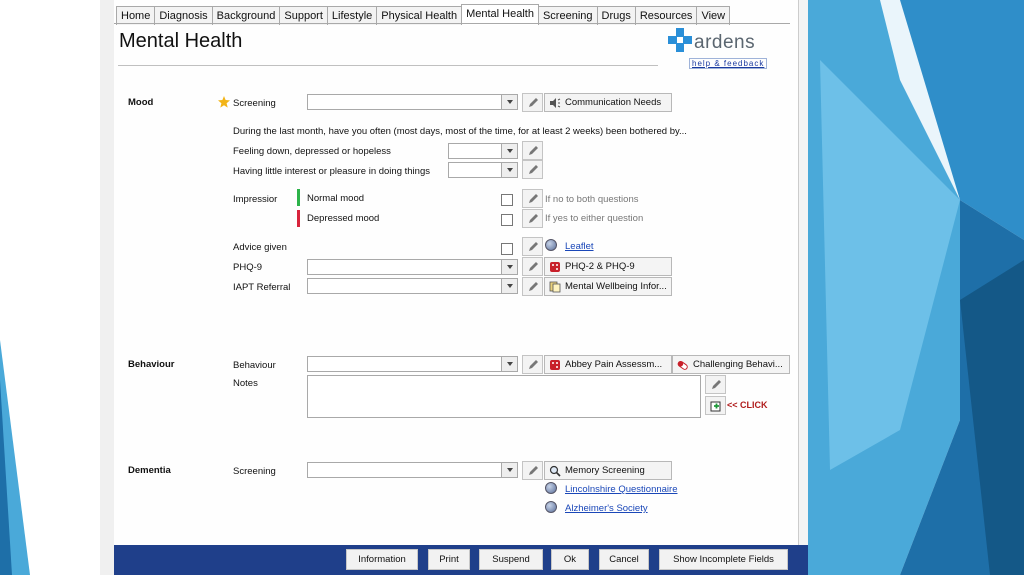 The width and height of the screenshot is (1024, 575). I want to click on feeling-down-edit-button, so click(532, 150).